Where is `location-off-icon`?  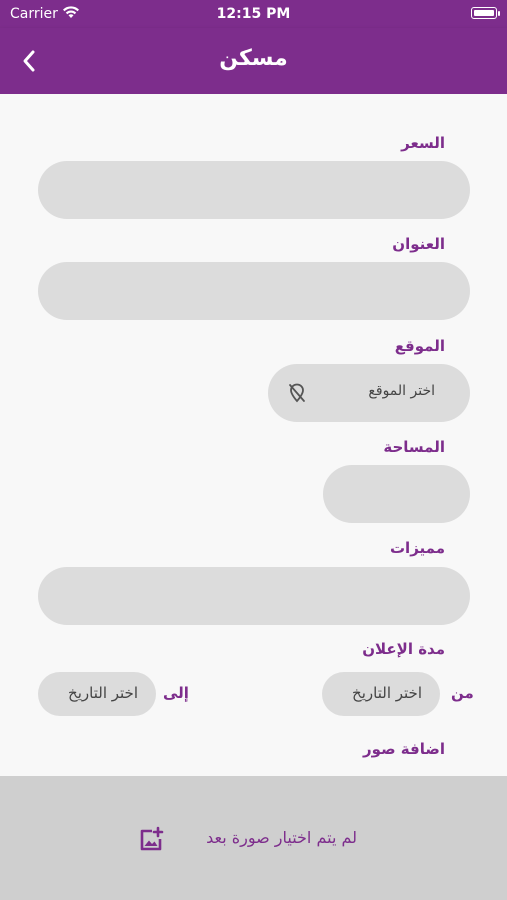
location-off-icon is located at coordinates (297, 395).